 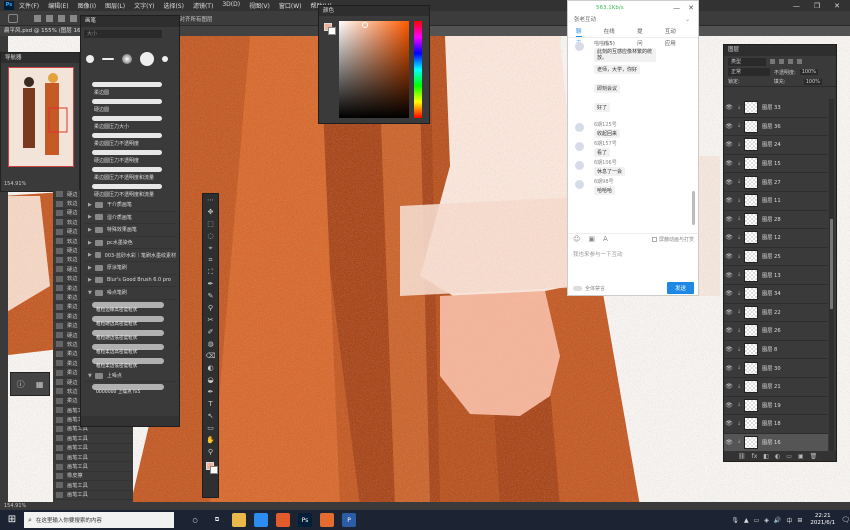 I want to click on close-icon: ✕, so click(x=837, y=6).